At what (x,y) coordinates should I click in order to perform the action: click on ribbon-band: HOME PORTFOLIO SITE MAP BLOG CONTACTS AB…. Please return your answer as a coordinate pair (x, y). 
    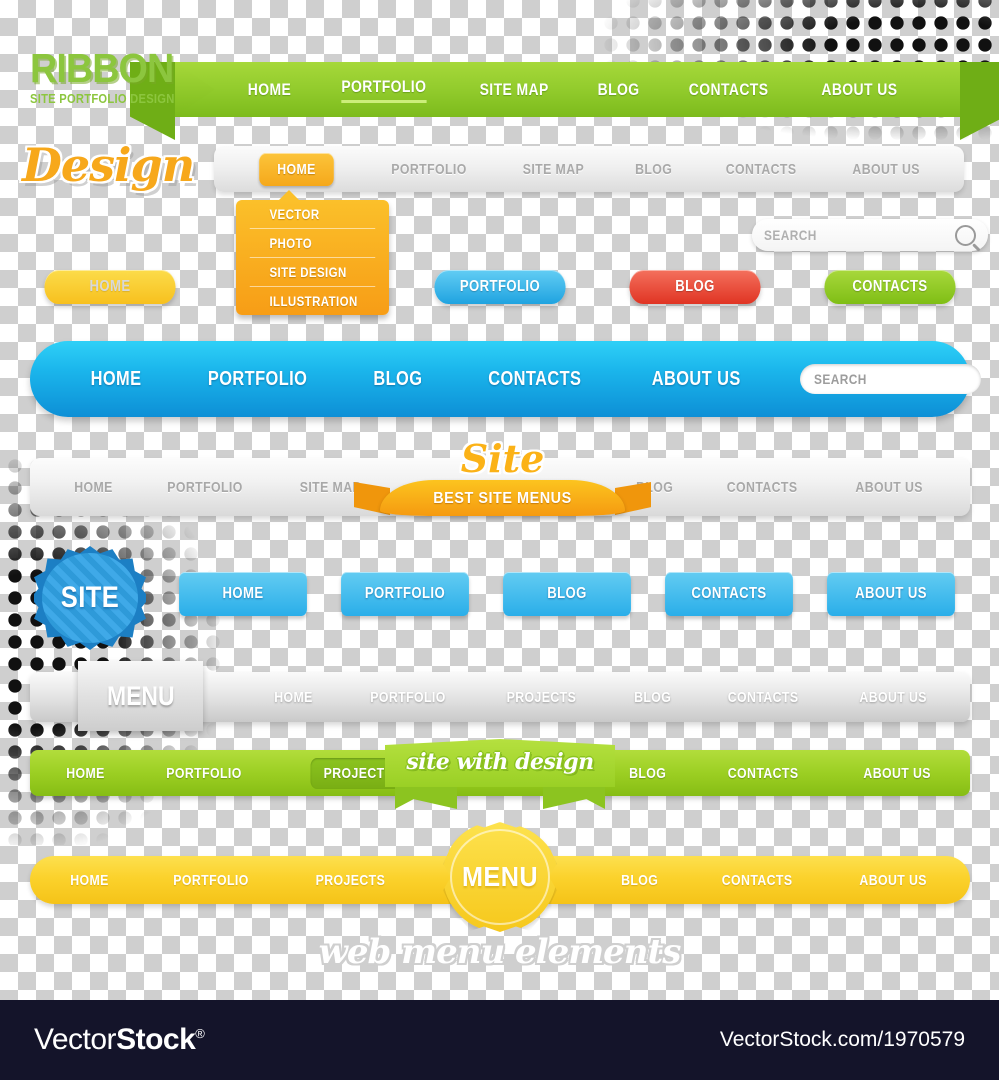
    Looking at the image, I should click on (567, 89).